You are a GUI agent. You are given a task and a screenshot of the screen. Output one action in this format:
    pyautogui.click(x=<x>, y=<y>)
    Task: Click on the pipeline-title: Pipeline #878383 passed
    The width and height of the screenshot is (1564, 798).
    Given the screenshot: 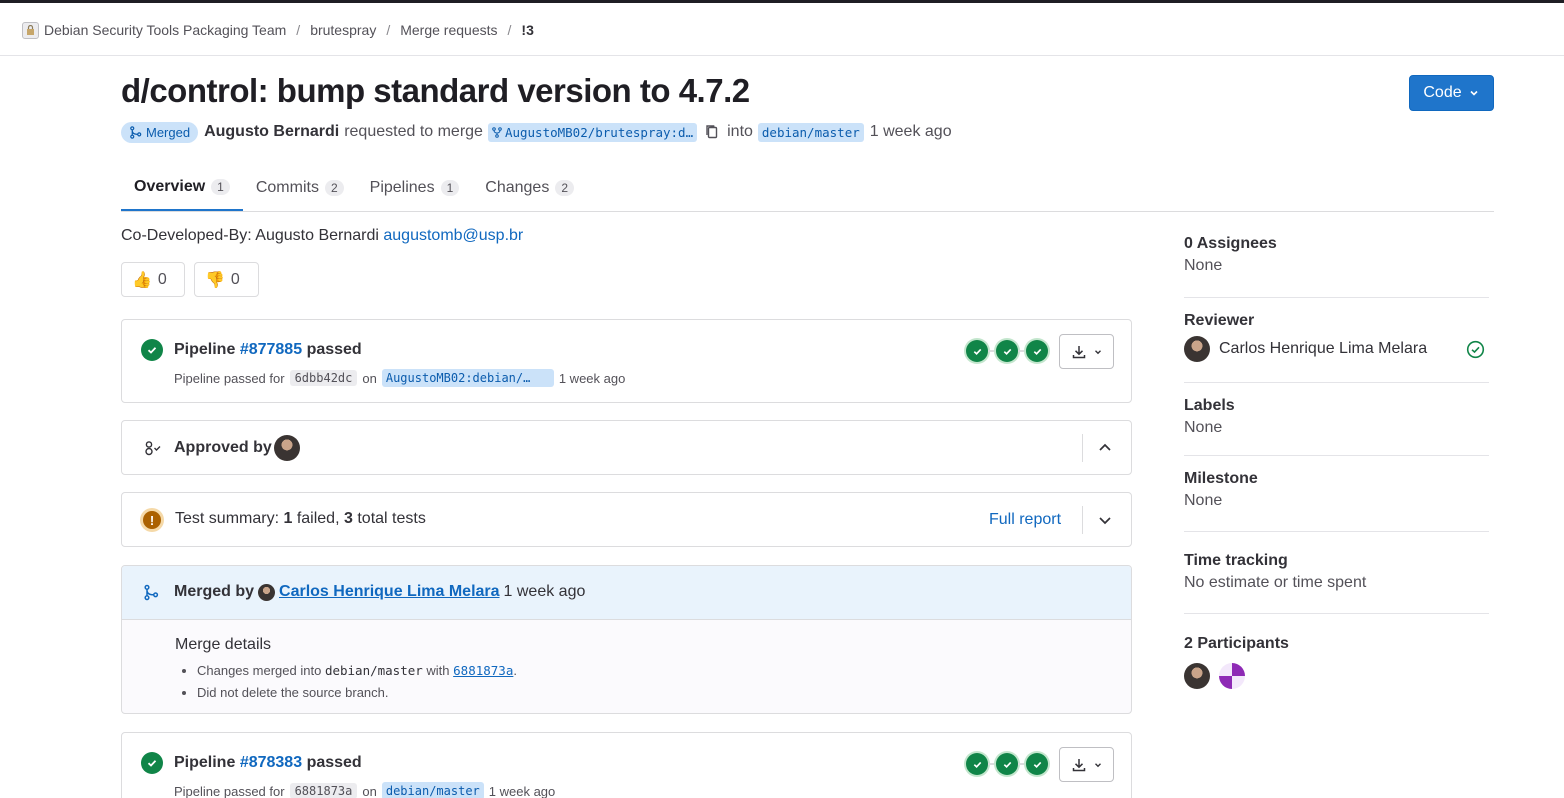 What is the action you would take?
    pyautogui.click(x=268, y=763)
    